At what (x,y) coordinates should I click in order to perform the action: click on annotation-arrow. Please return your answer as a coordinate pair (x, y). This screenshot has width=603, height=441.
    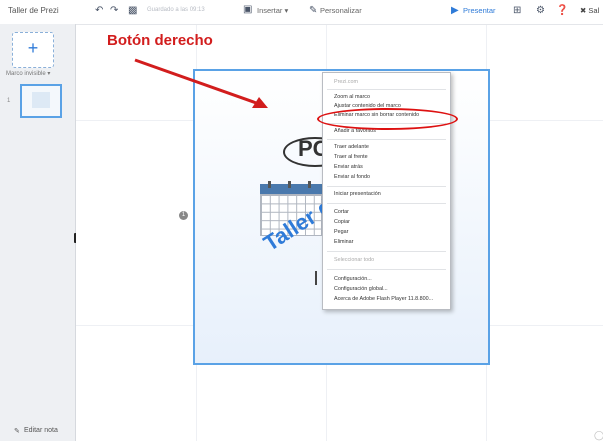
    Looking at the image, I should click on (201, 83).